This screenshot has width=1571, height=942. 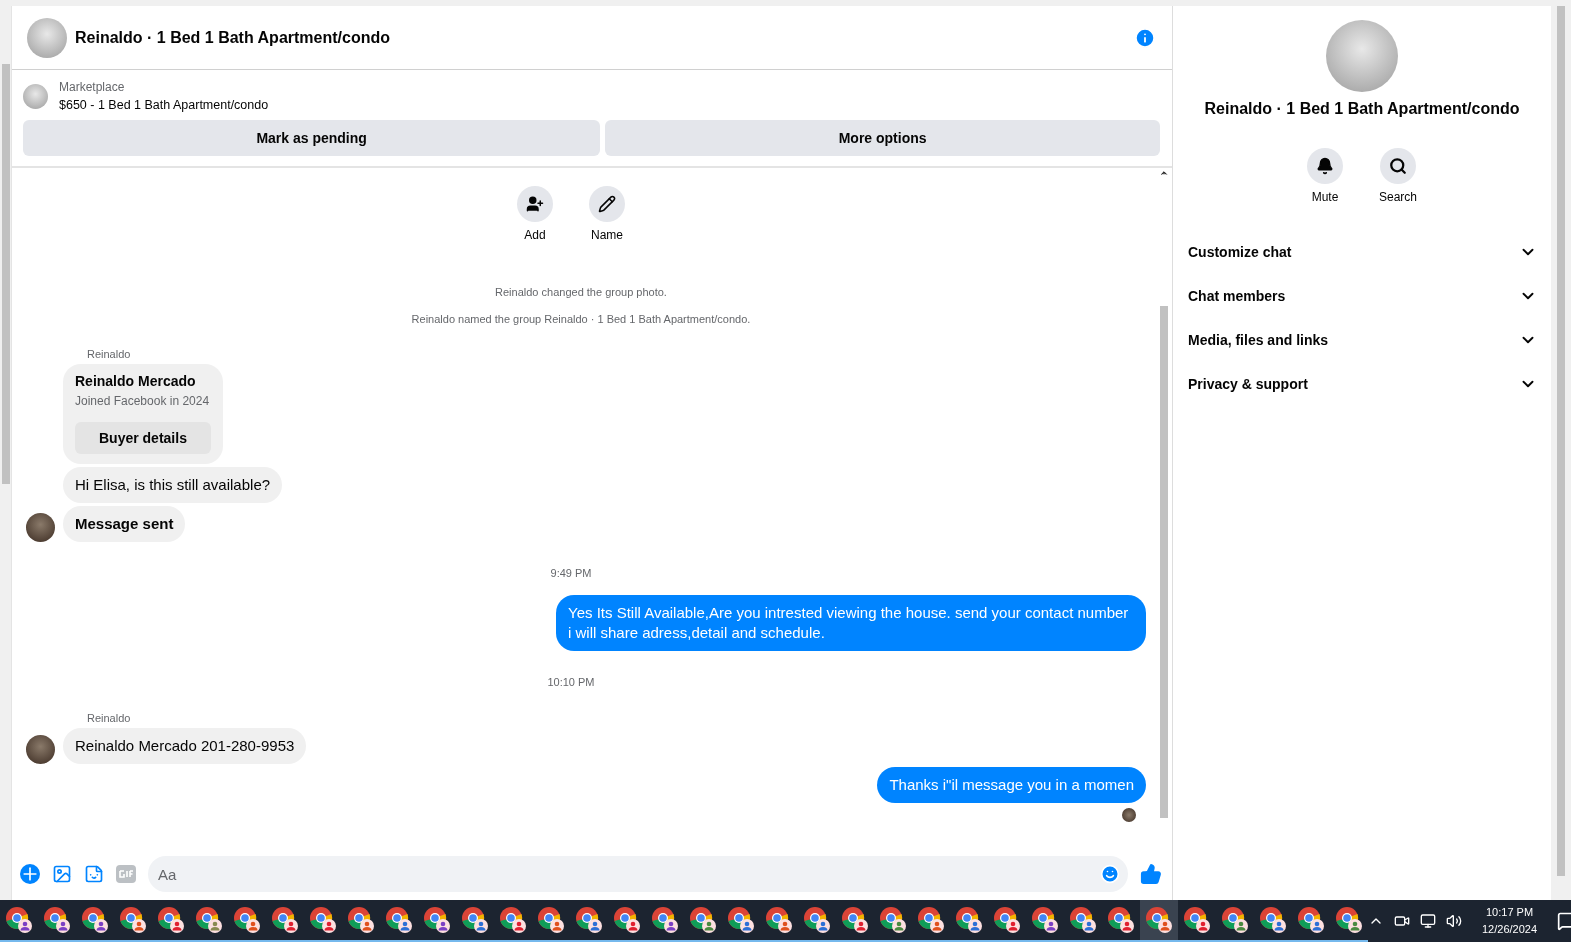 What do you see at coordinates (581, 292) in the screenshot?
I see `system-message: Reinaldo changed the group photo.` at bounding box center [581, 292].